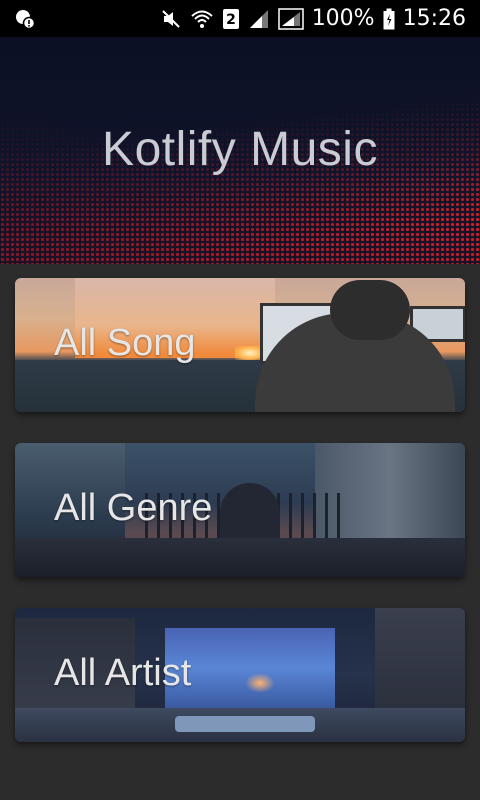 This screenshot has height=800, width=480. I want to click on notification-icon, so click(25, 19).